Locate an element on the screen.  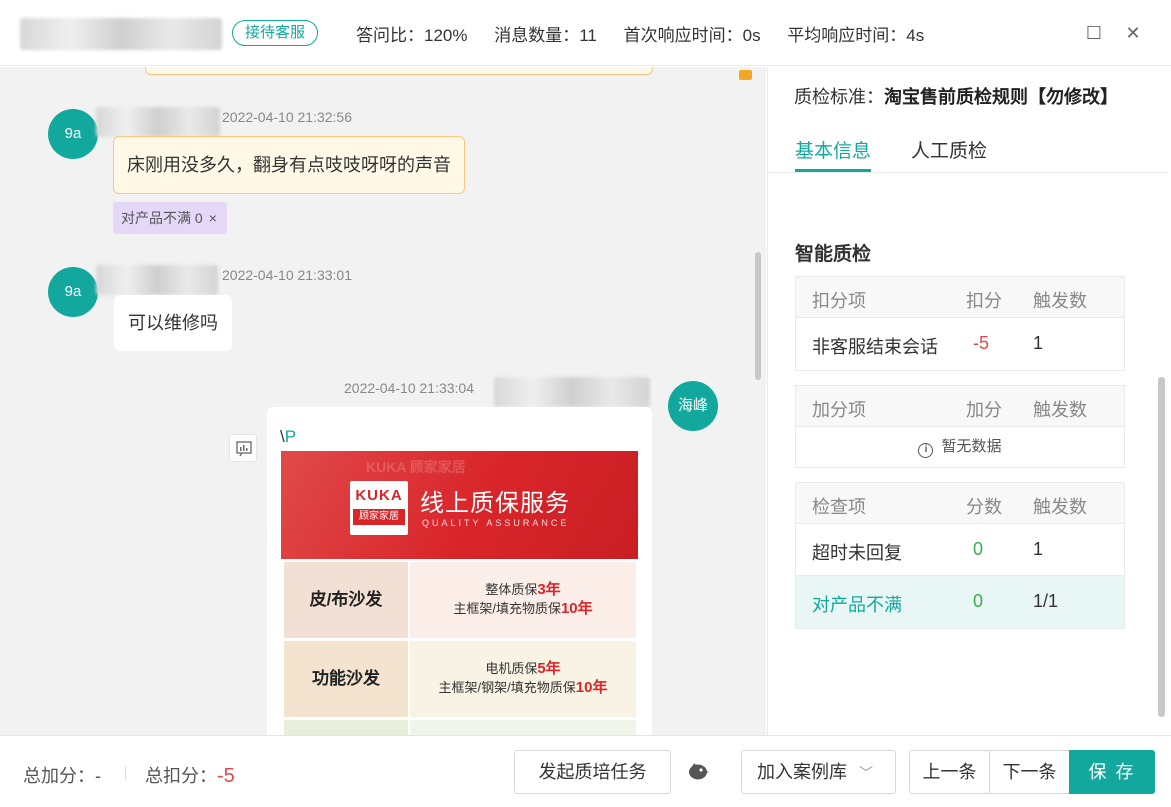
item-name: 对产品不满 is located at coordinates (857, 605).